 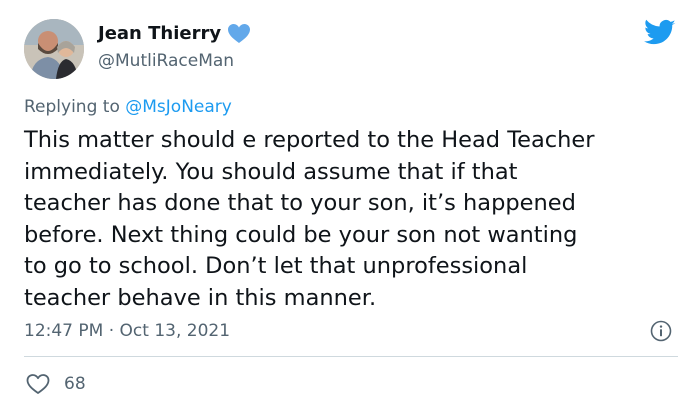 I want to click on author-name-row: Jean Thierry, so click(x=174, y=34).